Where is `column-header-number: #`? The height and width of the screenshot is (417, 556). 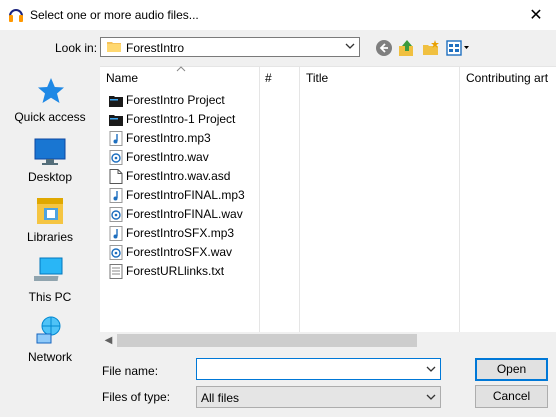
column-header-number: # is located at coordinates (268, 78).